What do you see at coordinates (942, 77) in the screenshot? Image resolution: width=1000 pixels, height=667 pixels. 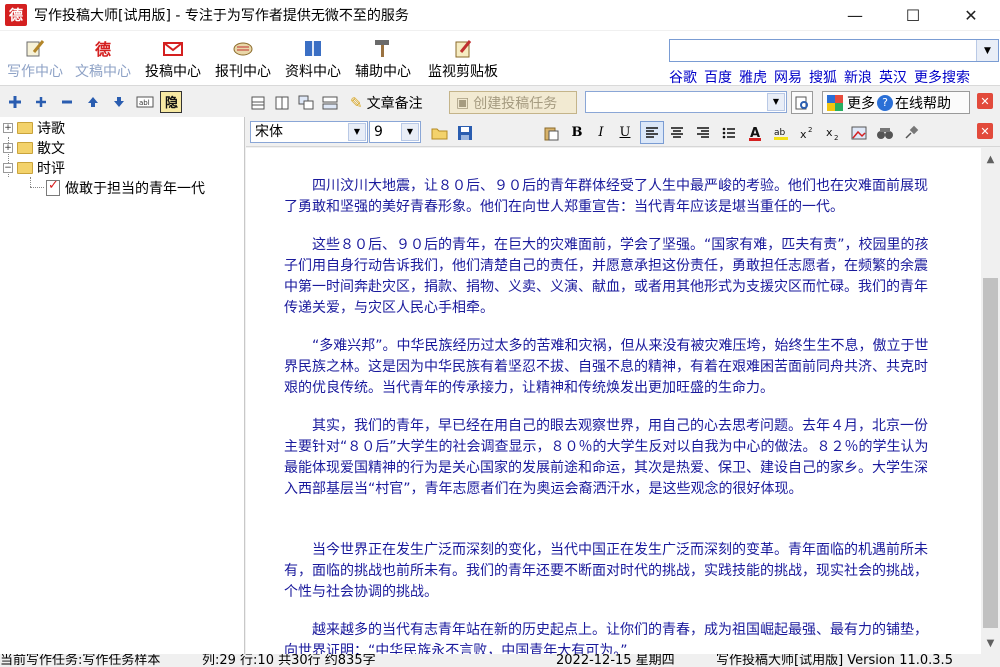 I see `engine-link-more: 更多搜索` at bounding box center [942, 77].